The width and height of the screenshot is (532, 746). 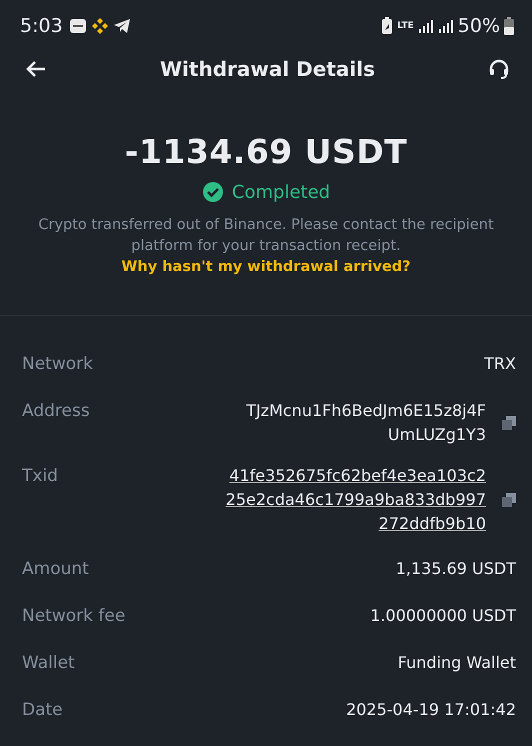 I want to click on field-label: Network fee, so click(x=74, y=616).